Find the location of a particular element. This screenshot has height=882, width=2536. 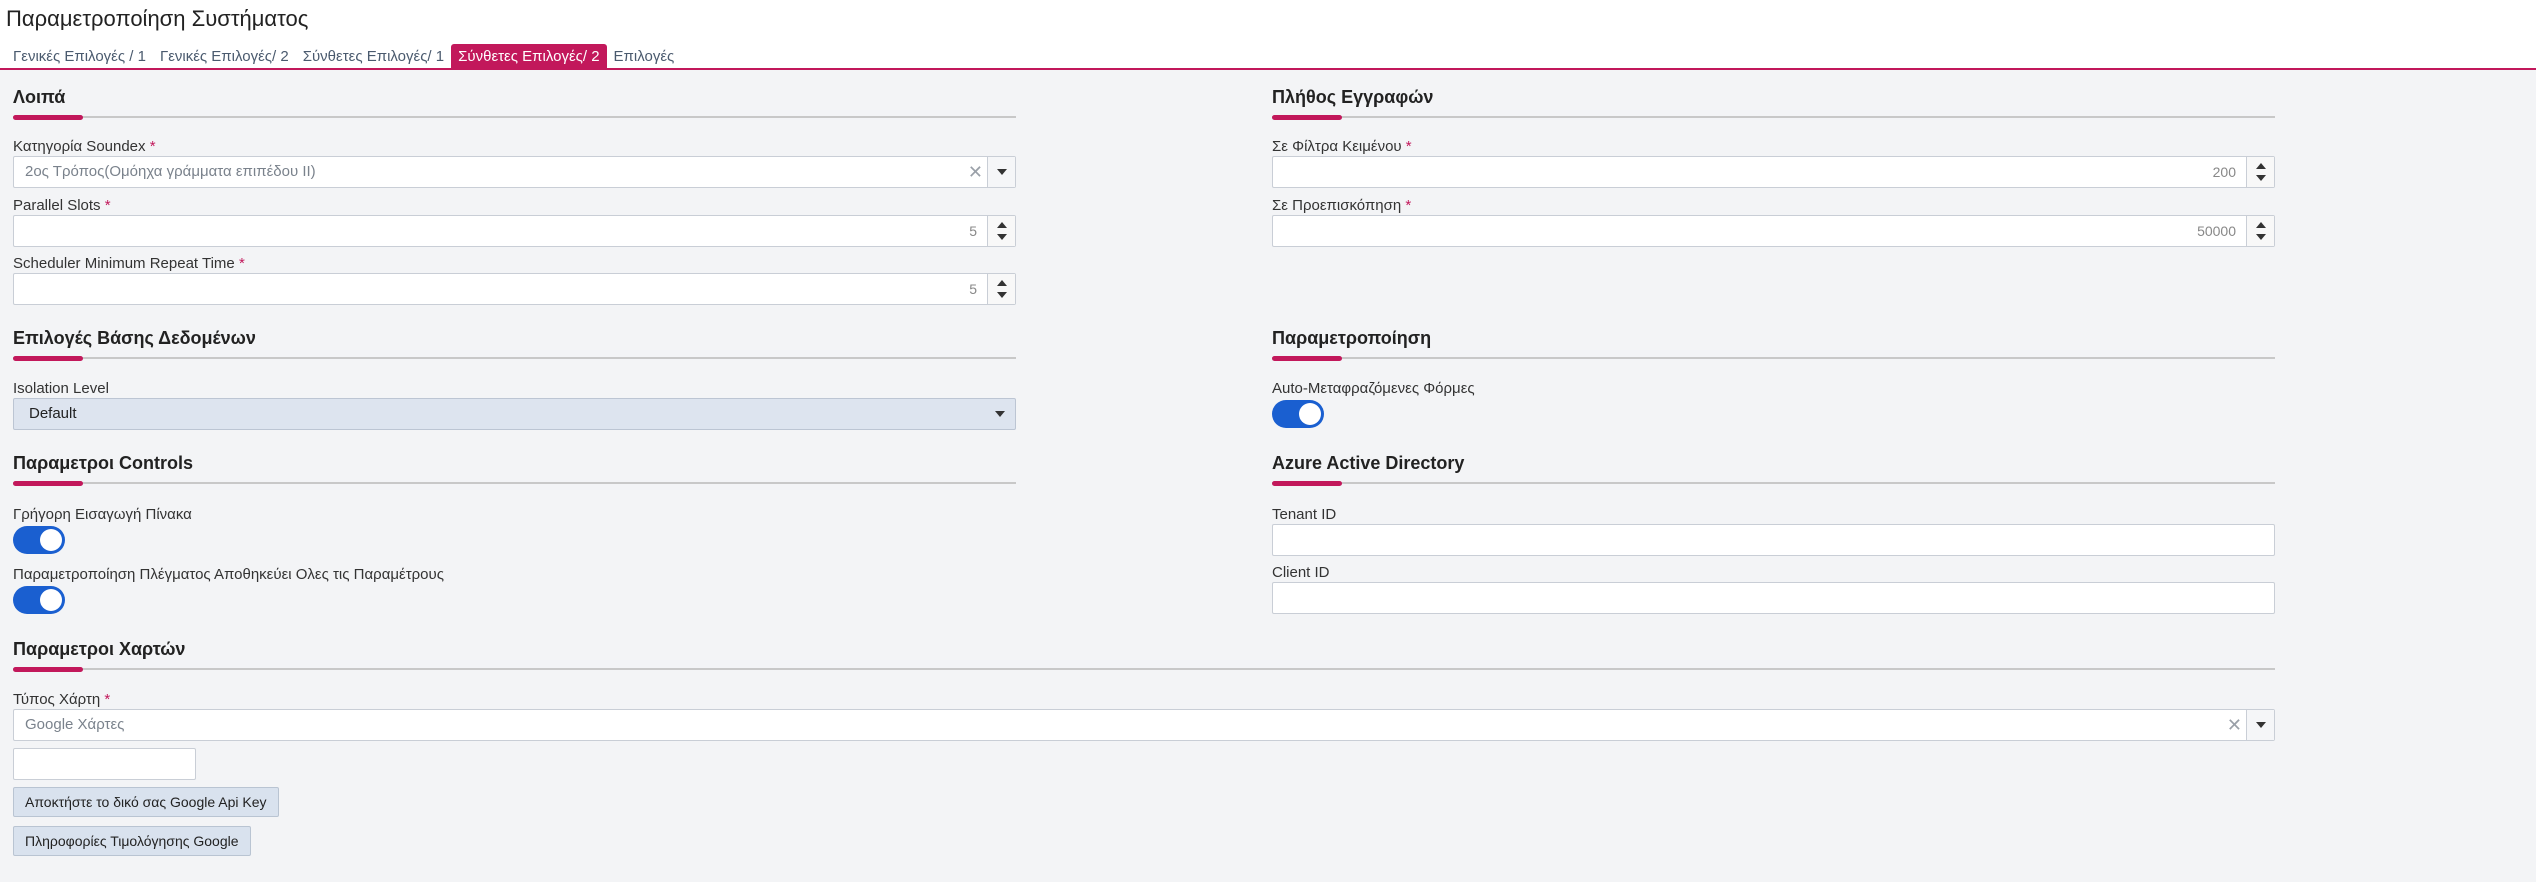

parallel-slots-label: Parallel Slots * is located at coordinates (62, 205).